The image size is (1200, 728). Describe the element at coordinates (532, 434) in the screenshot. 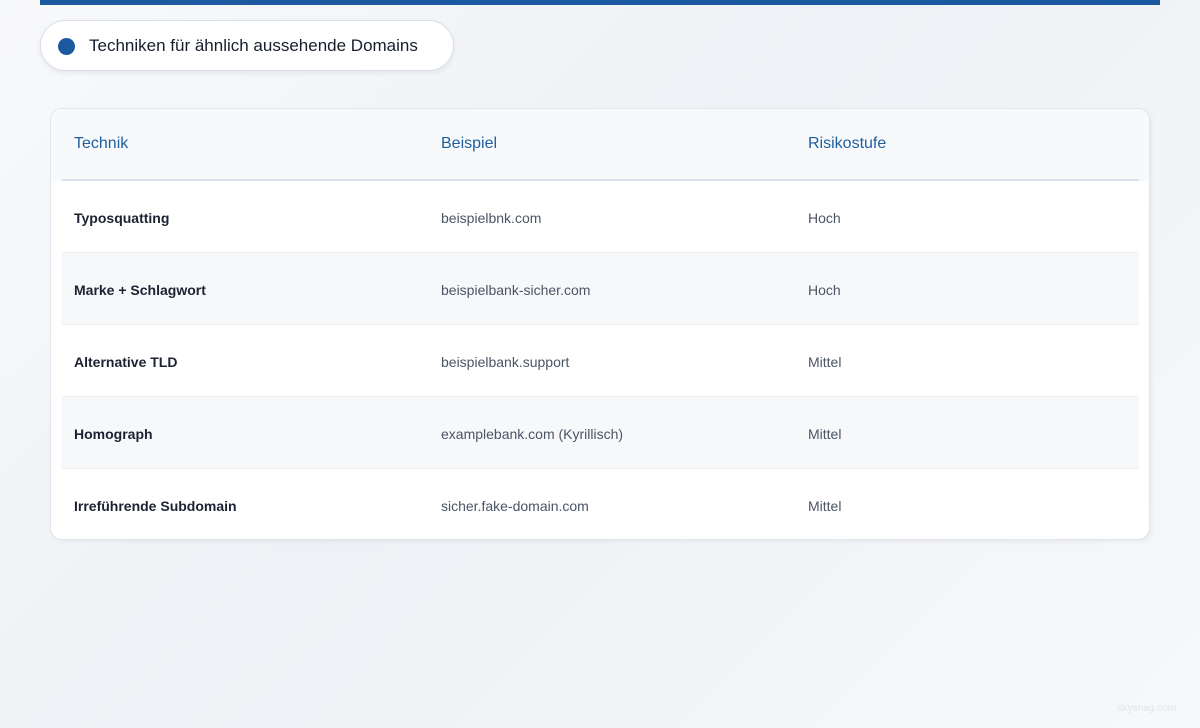

I see `example-cell: examplebank.com (Kyrillisch)` at that location.